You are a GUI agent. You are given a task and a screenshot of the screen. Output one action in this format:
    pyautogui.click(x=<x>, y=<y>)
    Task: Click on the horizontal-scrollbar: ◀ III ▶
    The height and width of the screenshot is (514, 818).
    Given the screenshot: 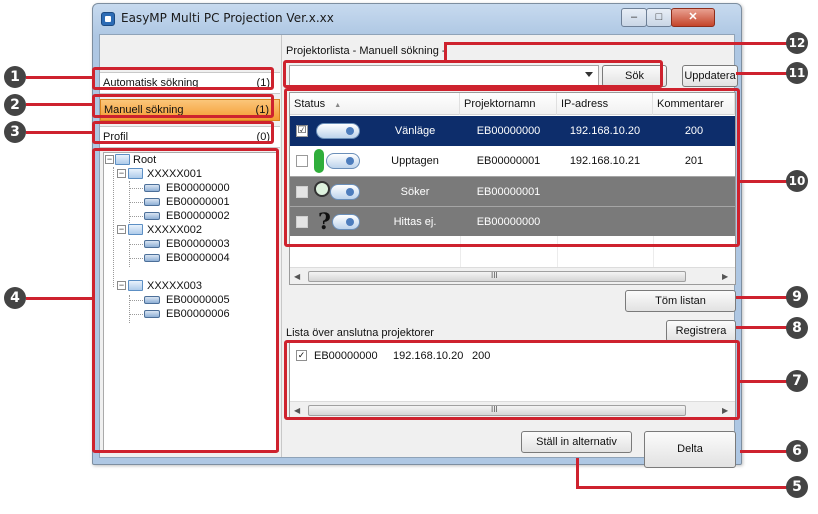 What is the action you would take?
    pyautogui.click(x=512, y=275)
    